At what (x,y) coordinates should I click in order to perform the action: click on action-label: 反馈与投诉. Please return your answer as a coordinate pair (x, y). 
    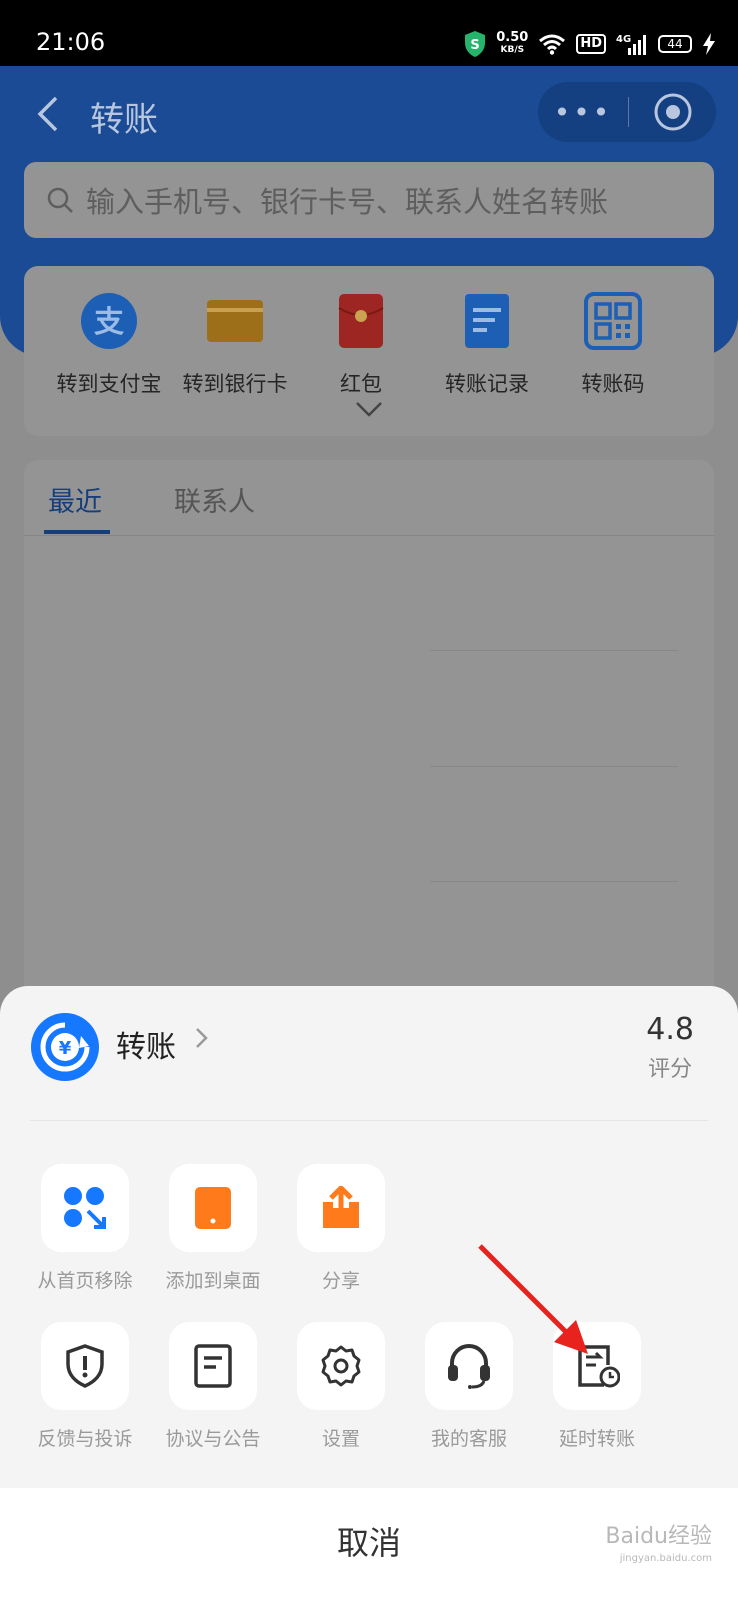
    Looking at the image, I should click on (85, 1439).